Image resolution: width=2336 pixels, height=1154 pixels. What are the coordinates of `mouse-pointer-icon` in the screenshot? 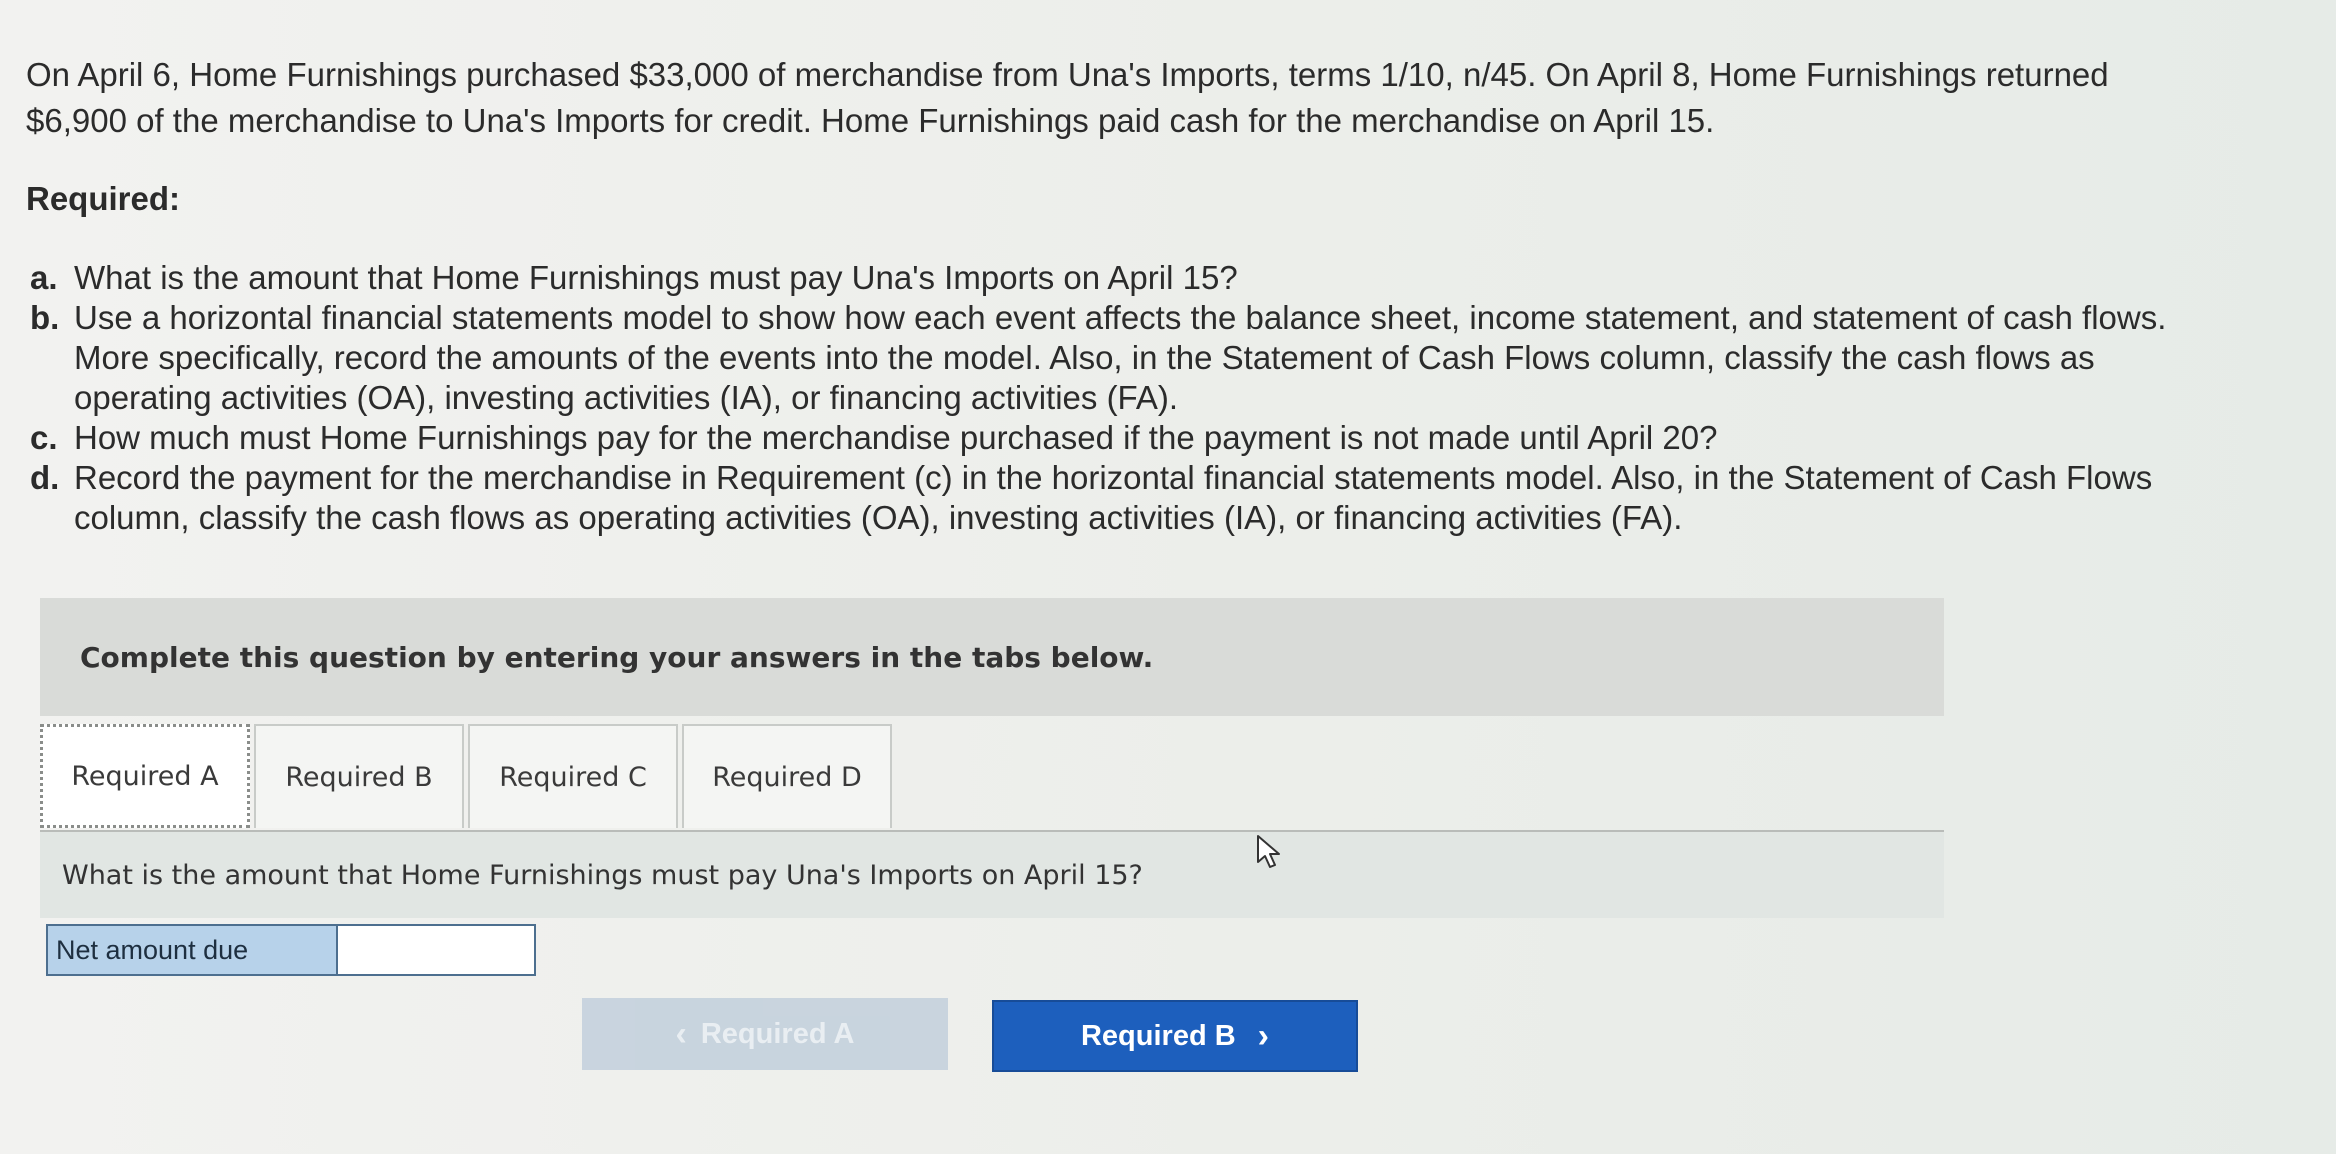 It's located at (1268, 851).